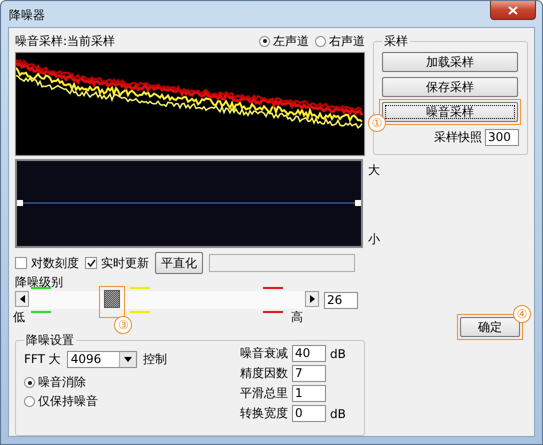 The width and height of the screenshot is (543, 445). What do you see at coordinates (112, 299) in the screenshot?
I see `slider-thumb` at bounding box center [112, 299].